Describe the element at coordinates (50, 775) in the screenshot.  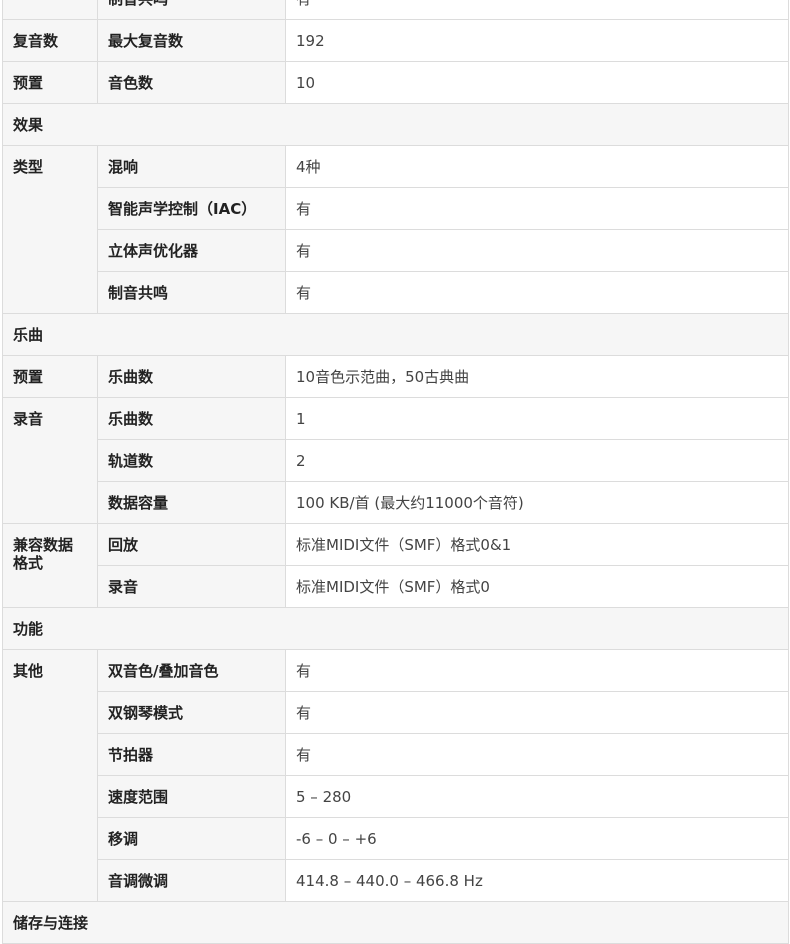
I see `category-cell: 其他` at that location.